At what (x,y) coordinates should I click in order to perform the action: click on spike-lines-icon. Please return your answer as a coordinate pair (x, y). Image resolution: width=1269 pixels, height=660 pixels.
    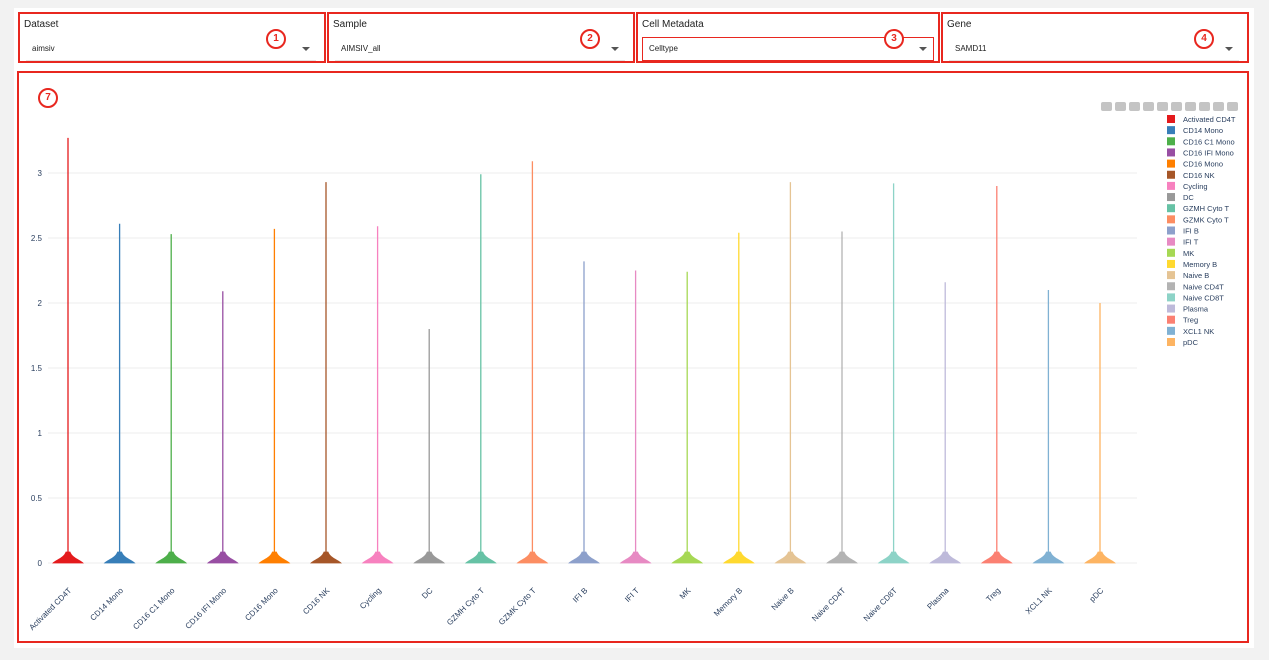
    Looking at the image, I should click on (1204, 106).